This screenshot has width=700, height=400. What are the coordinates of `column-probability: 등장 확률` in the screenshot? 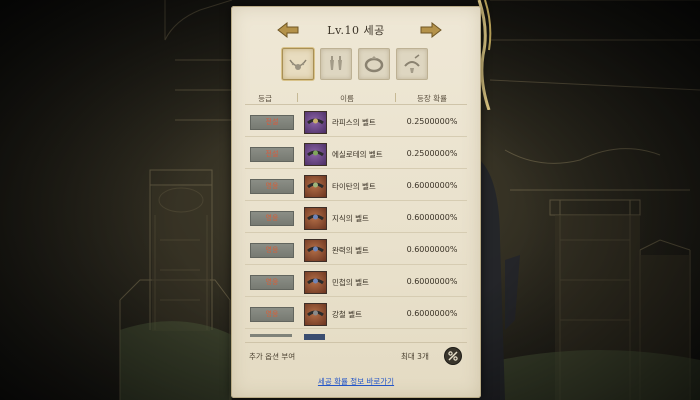 It's located at (432, 98).